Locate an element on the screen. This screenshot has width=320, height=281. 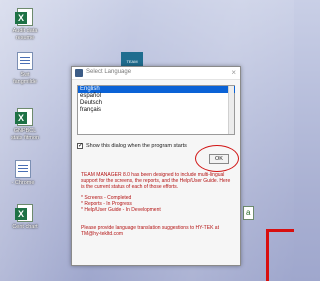
desktop-icon-label: Swt fangmilde is located at coordinates (25, 78).